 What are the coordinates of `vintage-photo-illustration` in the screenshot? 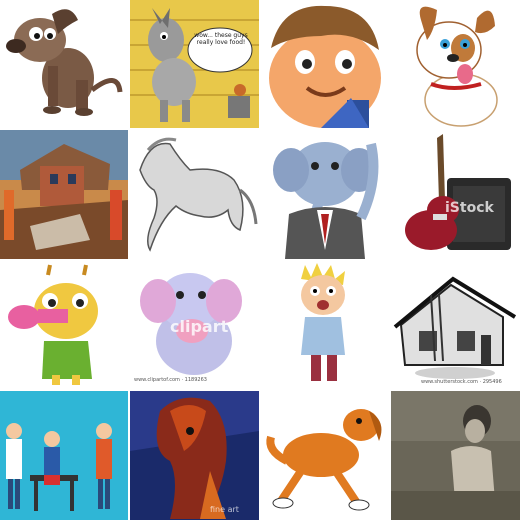 It's located at (455, 455).